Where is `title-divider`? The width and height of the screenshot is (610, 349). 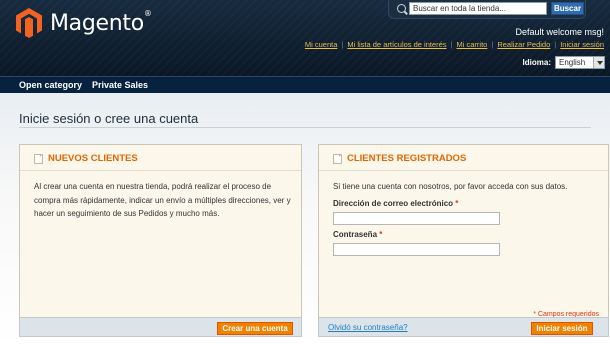
title-divider is located at coordinates (305, 127).